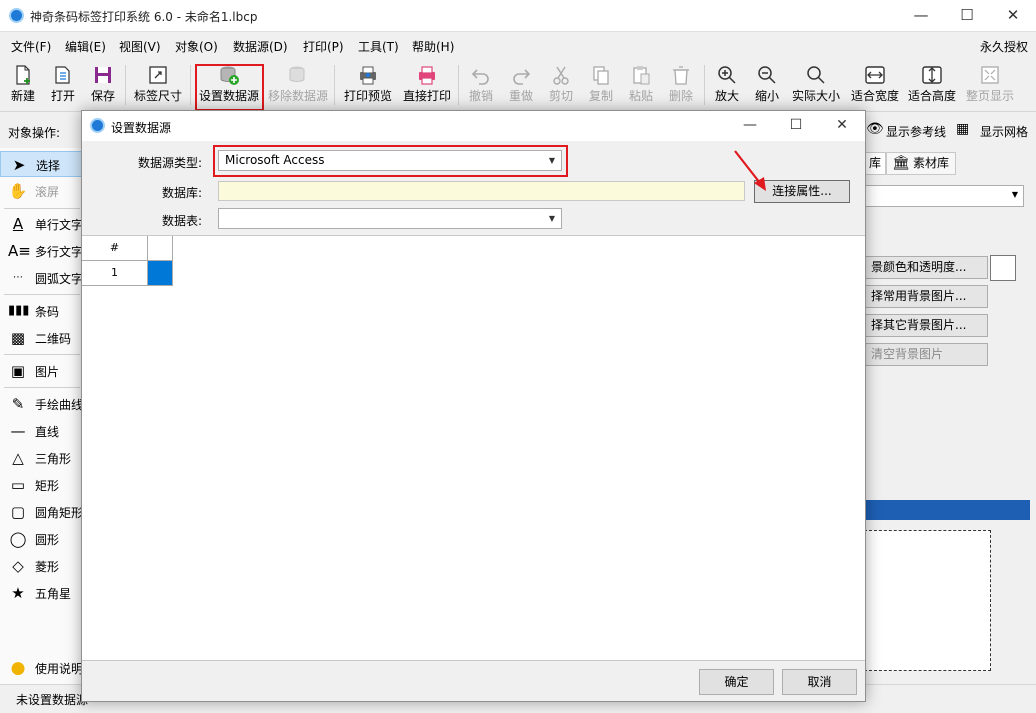 The width and height of the screenshot is (1036, 713). What do you see at coordinates (41, 251) in the screenshot?
I see `tool-multi-text: A≡ 多行文字` at bounding box center [41, 251].